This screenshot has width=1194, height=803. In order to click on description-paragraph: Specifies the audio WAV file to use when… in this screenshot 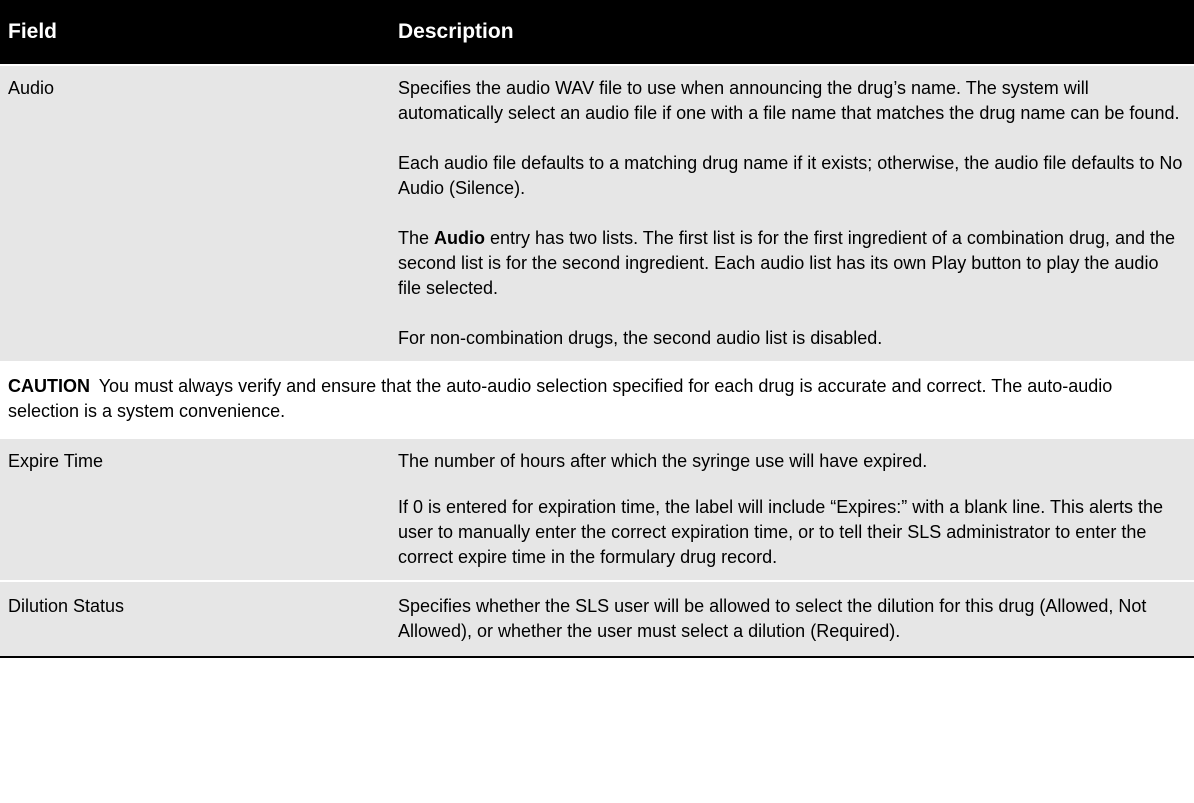, I will do `click(789, 100)`.